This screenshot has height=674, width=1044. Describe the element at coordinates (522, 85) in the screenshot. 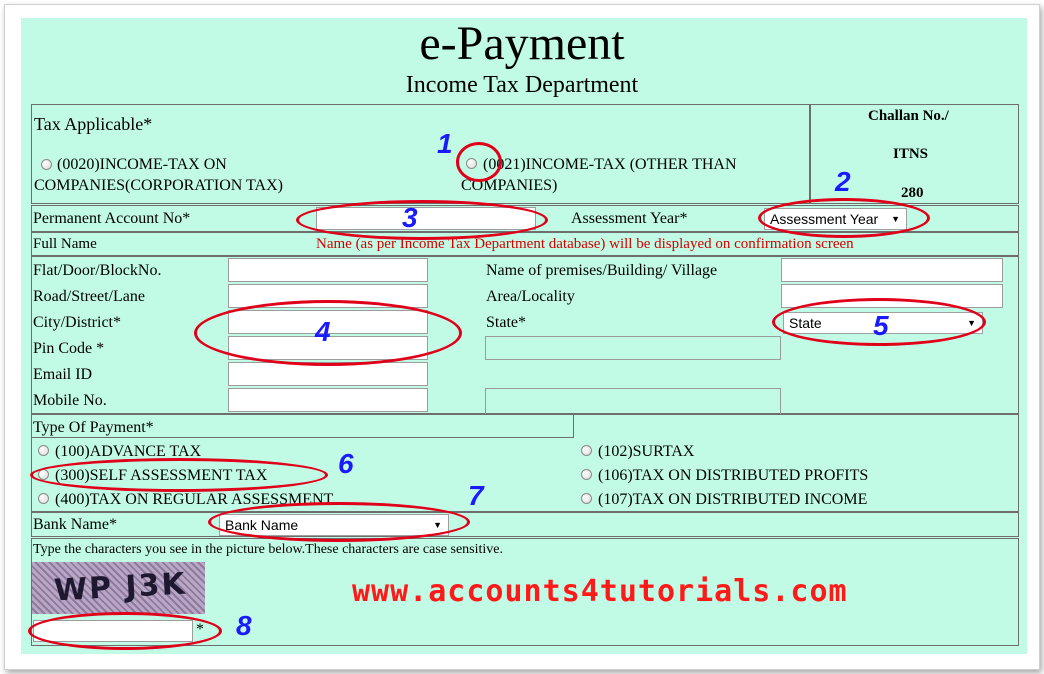

I see `page-subtitle: Income Tax Department` at that location.